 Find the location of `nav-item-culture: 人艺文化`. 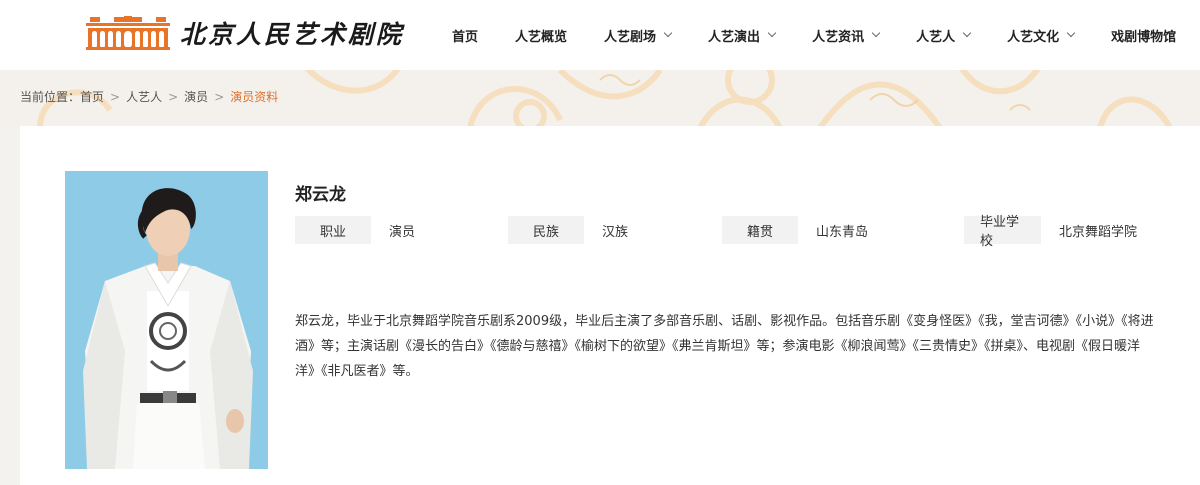

nav-item-culture: 人艺文化 is located at coordinates (1041, 35).